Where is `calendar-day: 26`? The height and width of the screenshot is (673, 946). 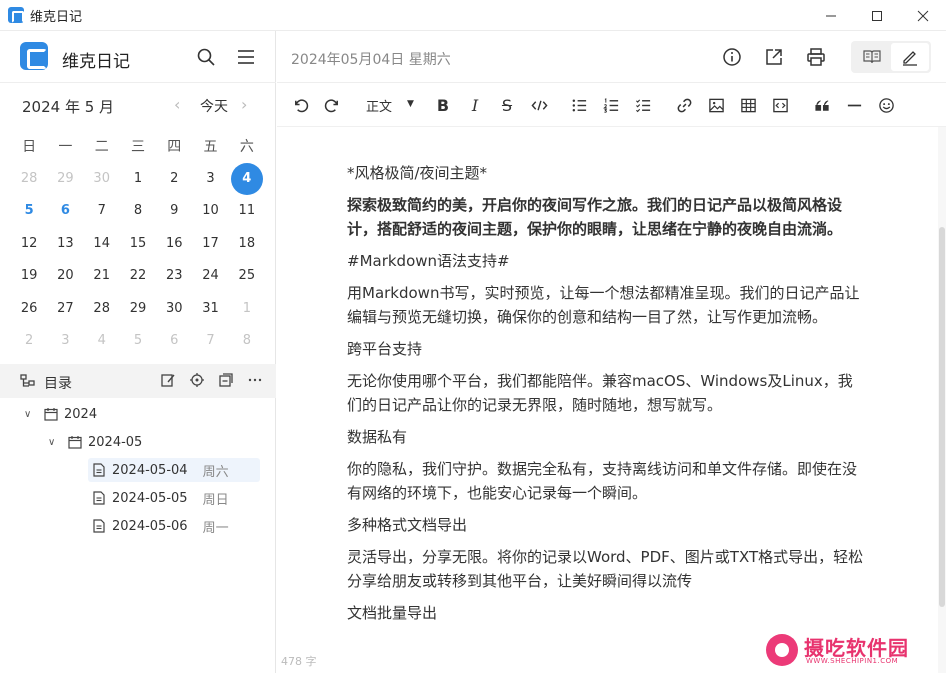 calendar-day: 26 is located at coordinates (29, 308).